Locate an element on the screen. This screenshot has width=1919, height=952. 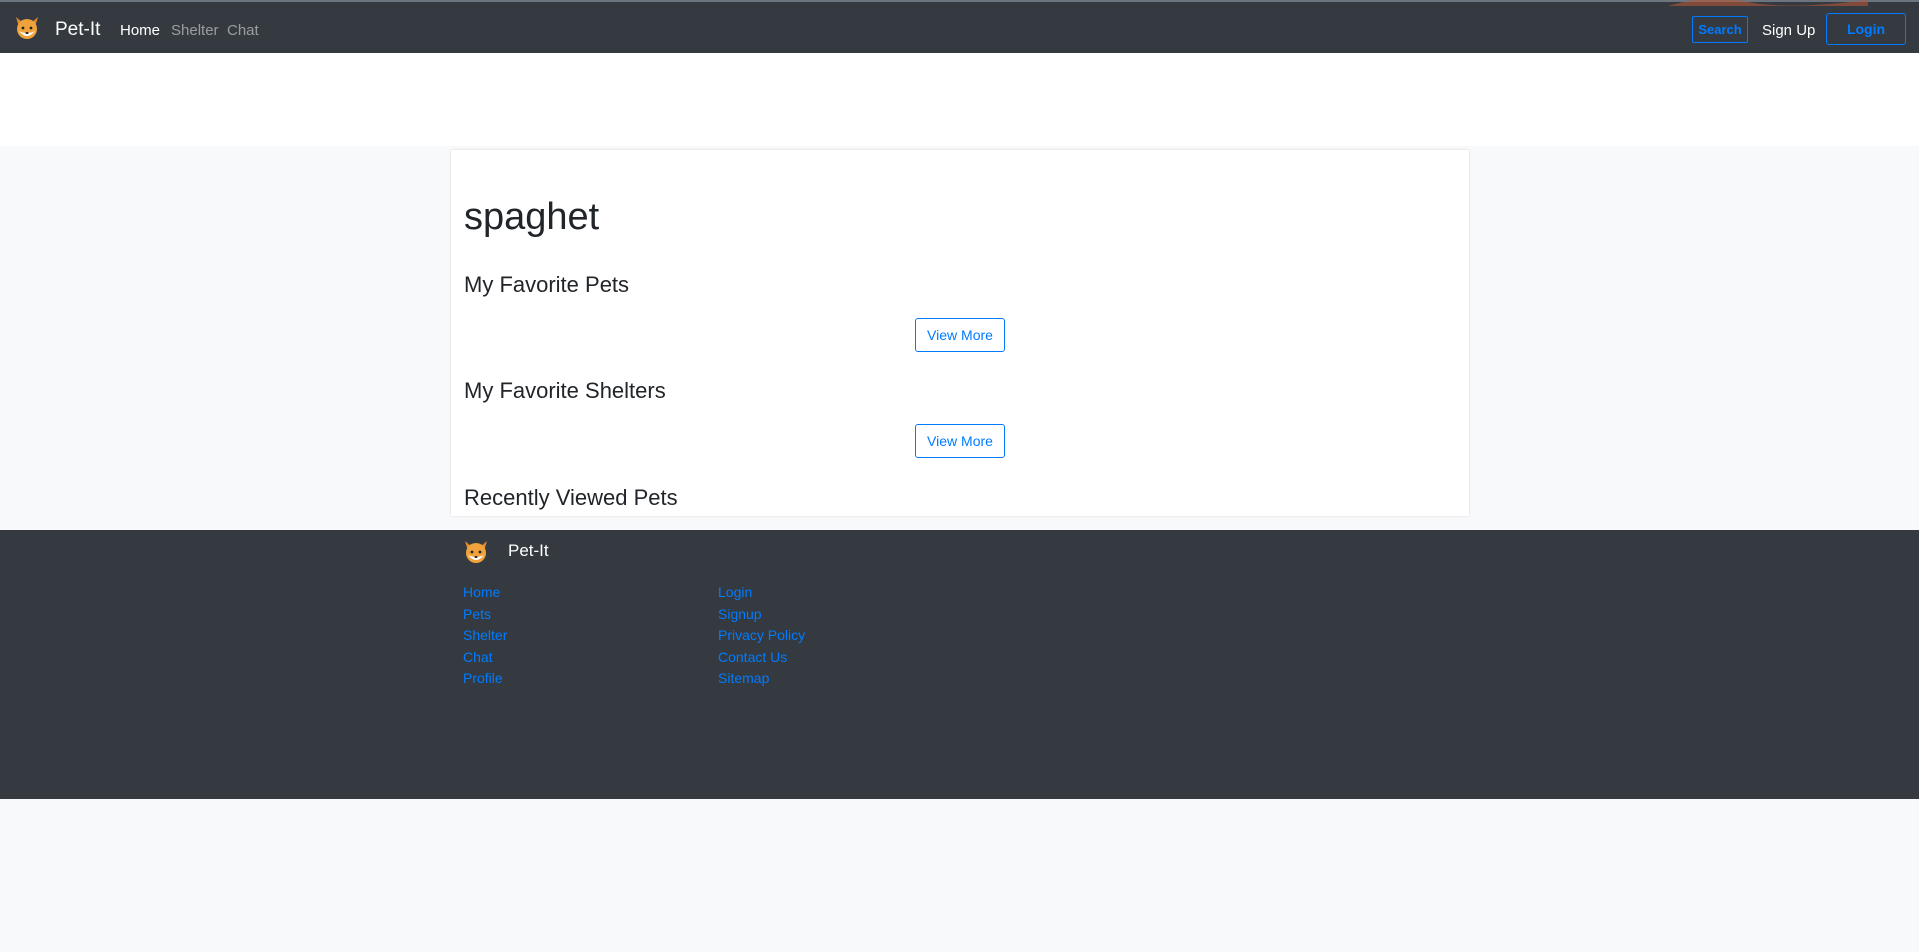
signup-link: Sign Up is located at coordinates (1788, 30).